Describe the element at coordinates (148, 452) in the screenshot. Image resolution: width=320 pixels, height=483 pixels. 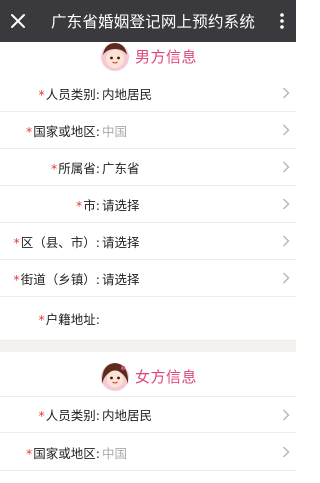
I see `female-row-country: *国家或地区: 中国` at that location.